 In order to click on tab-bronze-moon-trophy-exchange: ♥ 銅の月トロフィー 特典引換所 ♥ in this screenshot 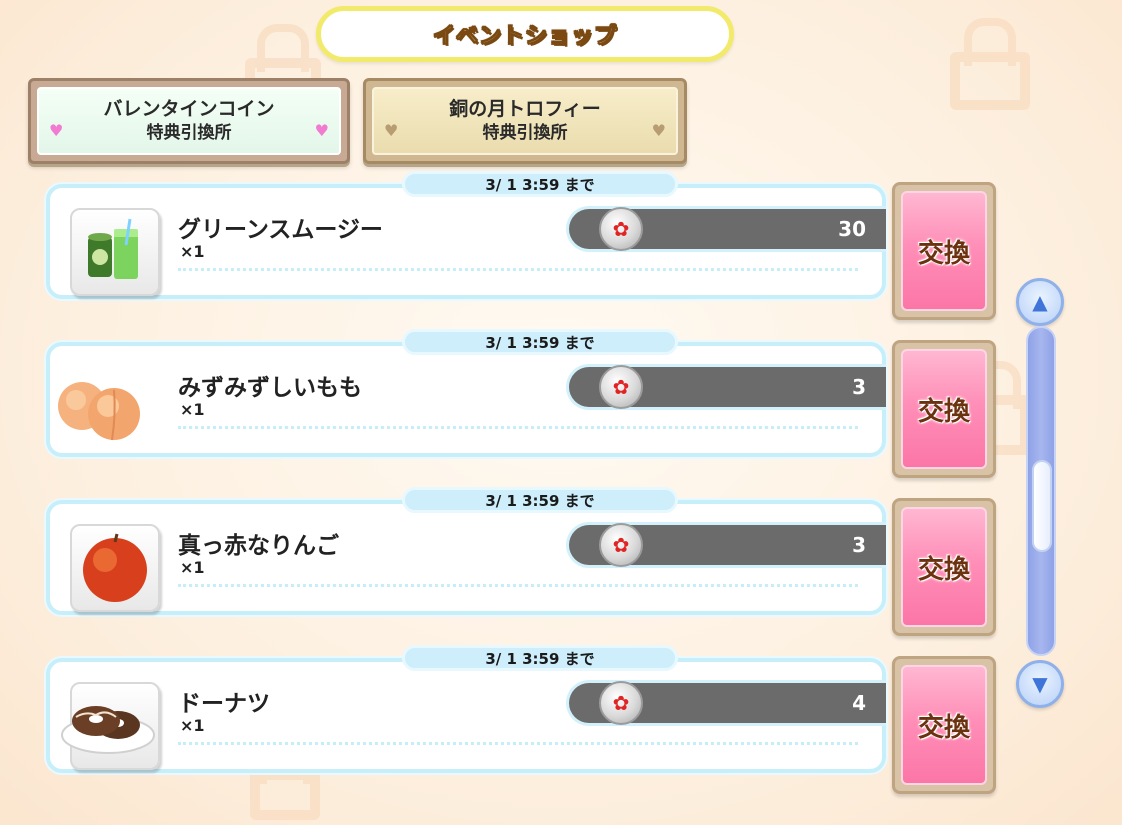, I will do `click(525, 121)`.